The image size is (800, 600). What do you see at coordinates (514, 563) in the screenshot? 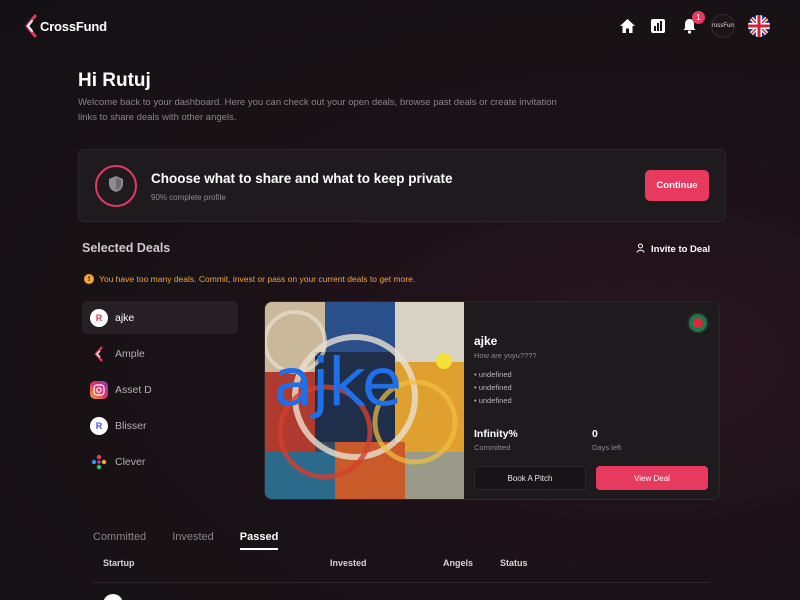
I see `column-header-status: Status` at bounding box center [514, 563].